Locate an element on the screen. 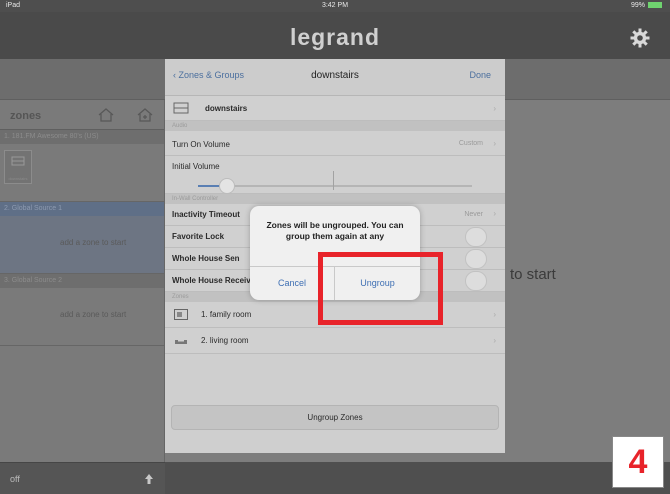 The height and width of the screenshot is (494, 670). whole-house-send-label: Whole House Sen is located at coordinates (206, 258).